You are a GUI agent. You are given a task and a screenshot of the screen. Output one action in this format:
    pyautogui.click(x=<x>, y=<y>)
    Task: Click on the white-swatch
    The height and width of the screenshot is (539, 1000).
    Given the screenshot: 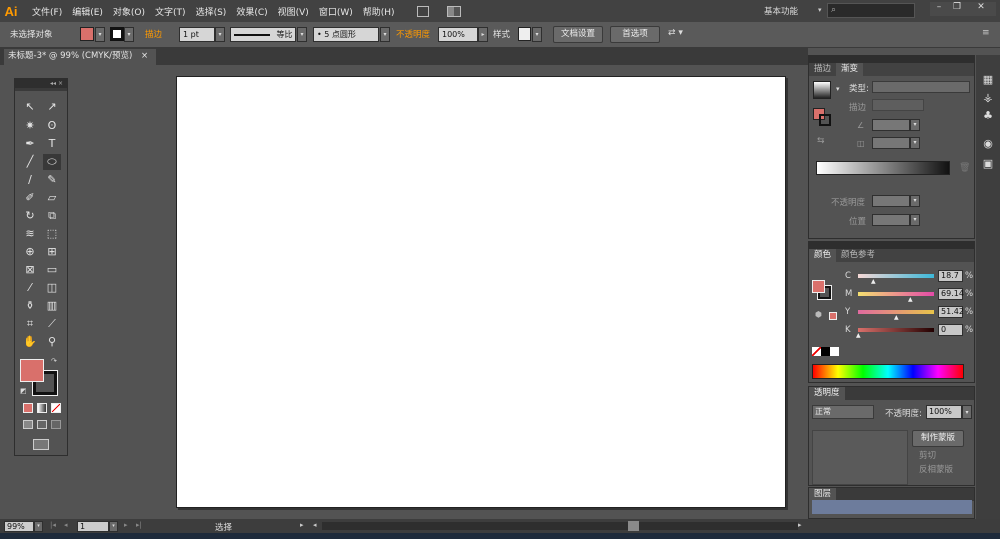 What is the action you would take?
    pyautogui.click(x=834, y=351)
    